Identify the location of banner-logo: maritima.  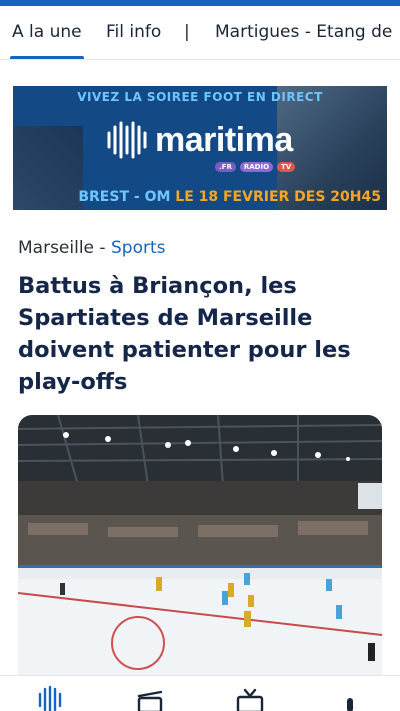
(199, 140).